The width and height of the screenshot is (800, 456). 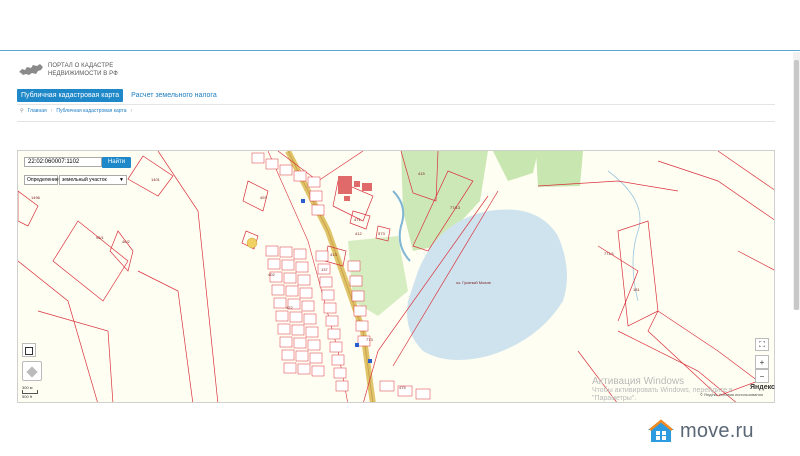 What do you see at coordinates (762, 387) in the screenshot?
I see `yandex-logo: Яндекс` at bounding box center [762, 387].